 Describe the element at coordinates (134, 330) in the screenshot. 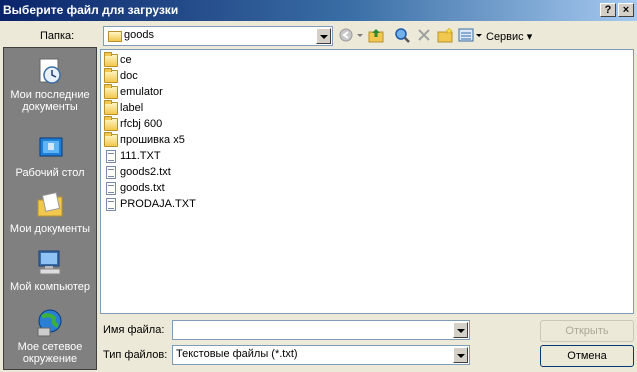

I see `filename-label: Имя файла:` at that location.